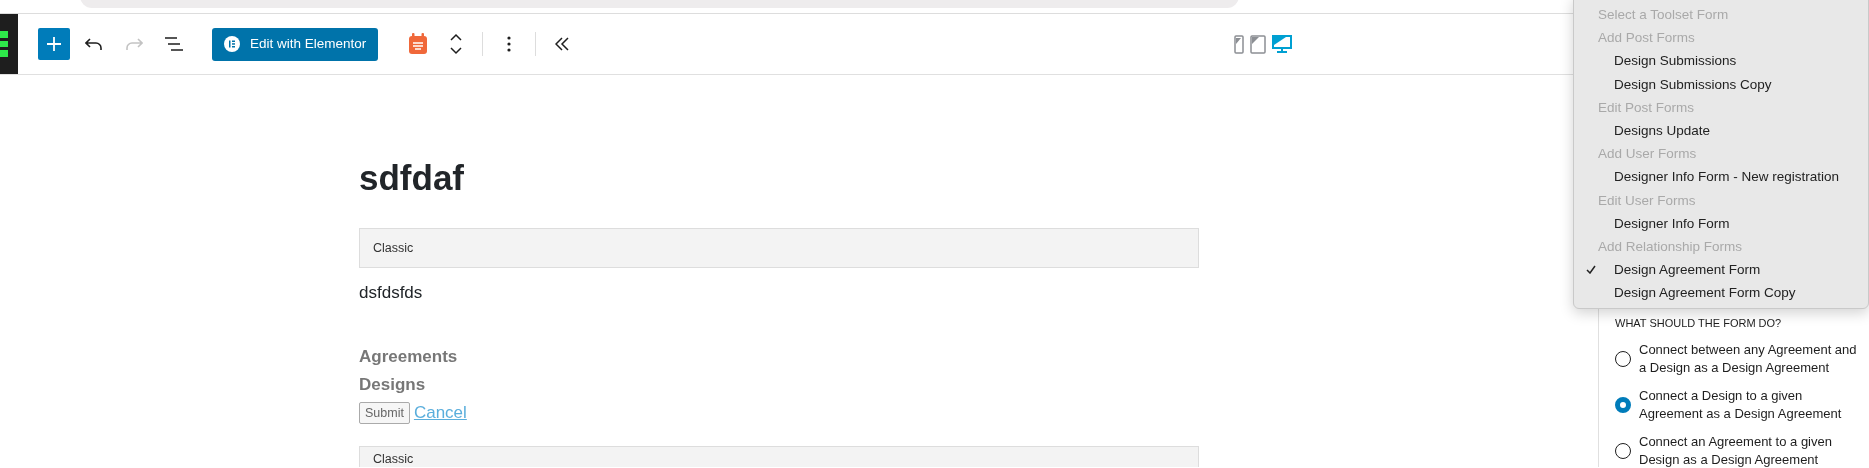 This screenshot has height=468, width=1869. Describe the element at coordinates (295, 44) in the screenshot. I see `elementor-button: Edit with Elementor` at that location.